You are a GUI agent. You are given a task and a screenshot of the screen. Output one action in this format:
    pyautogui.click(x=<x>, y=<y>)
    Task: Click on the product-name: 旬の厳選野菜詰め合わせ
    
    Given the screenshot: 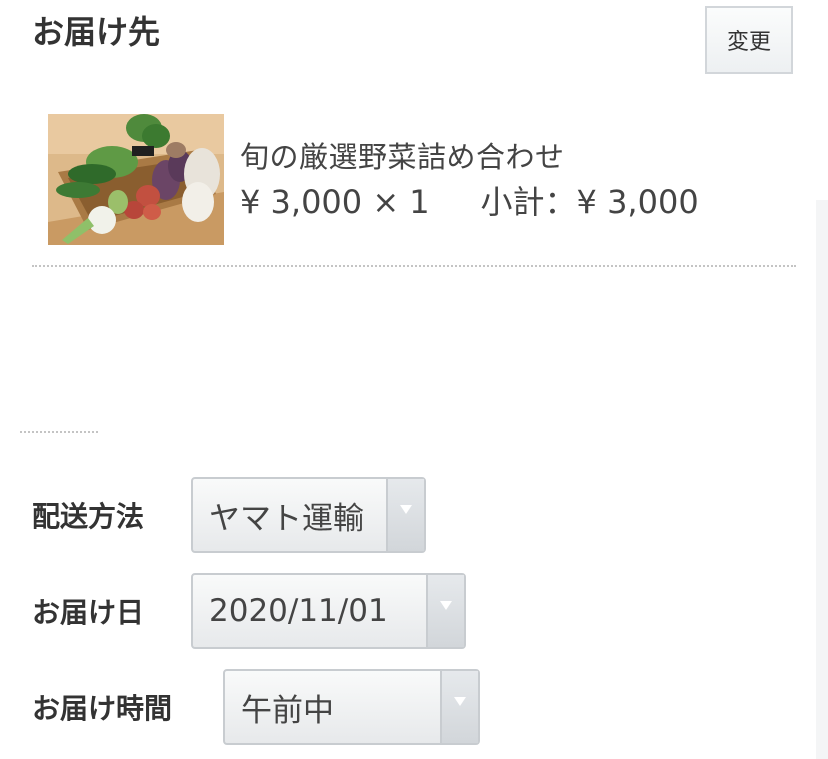 What is the action you would take?
    pyautogui.click(x=402, y=157)
    